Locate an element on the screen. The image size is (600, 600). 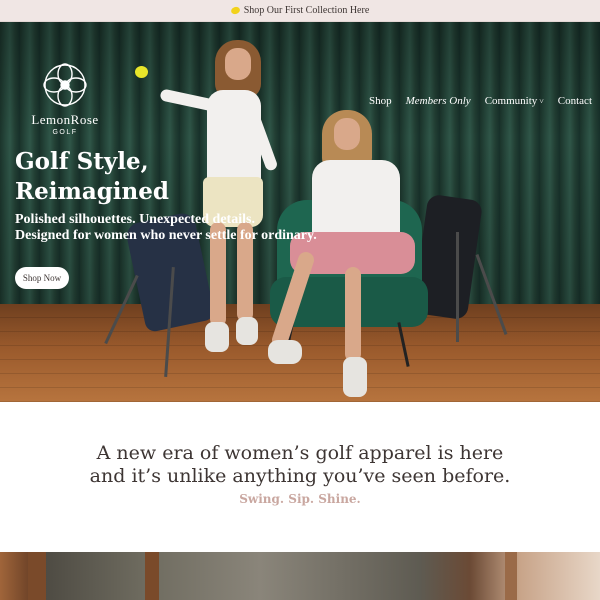
hero-headline-line2: Reimagined is located at coordinates (92, 191).